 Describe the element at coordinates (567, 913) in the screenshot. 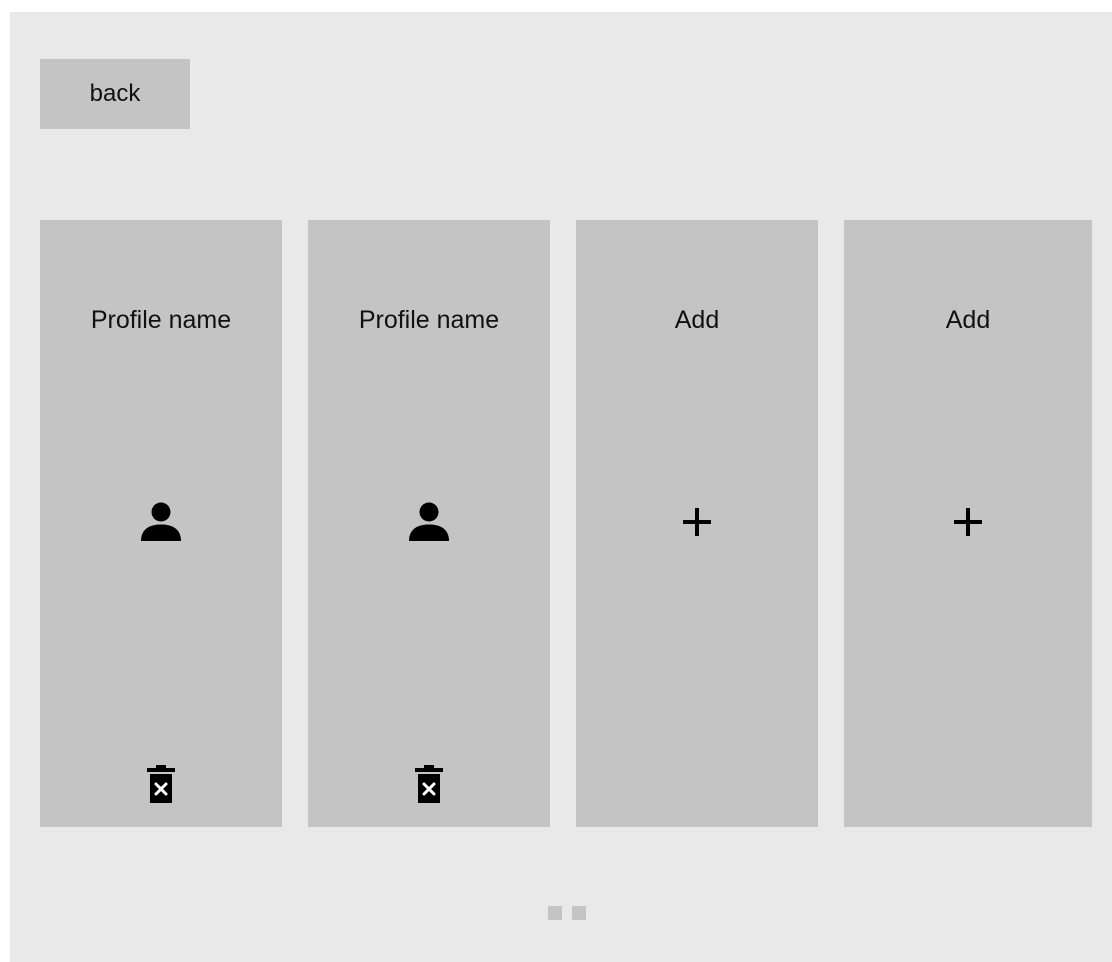

I see `pagination-indicator` at that location.